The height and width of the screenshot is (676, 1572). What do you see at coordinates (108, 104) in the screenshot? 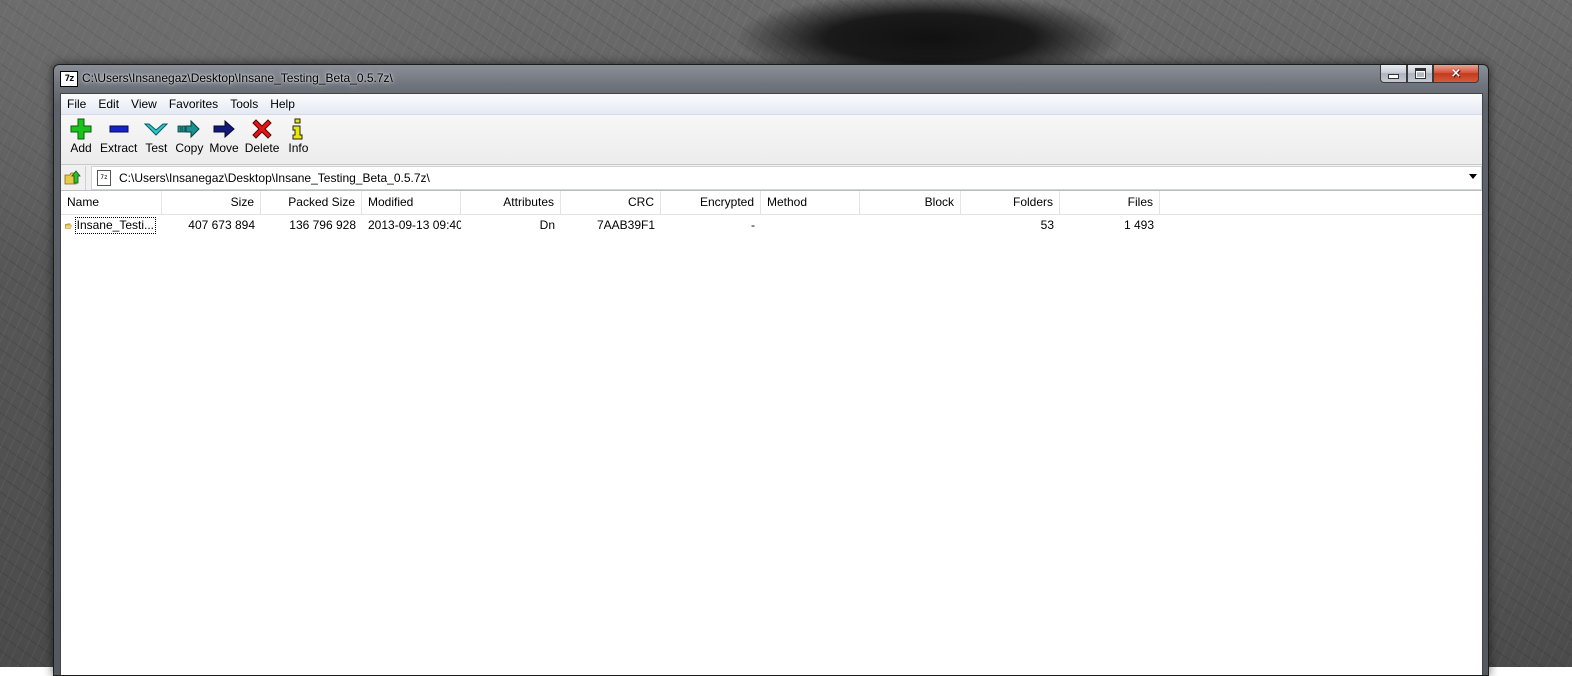
I see `menu-edit: Edit` at bounding box center [108, 104].